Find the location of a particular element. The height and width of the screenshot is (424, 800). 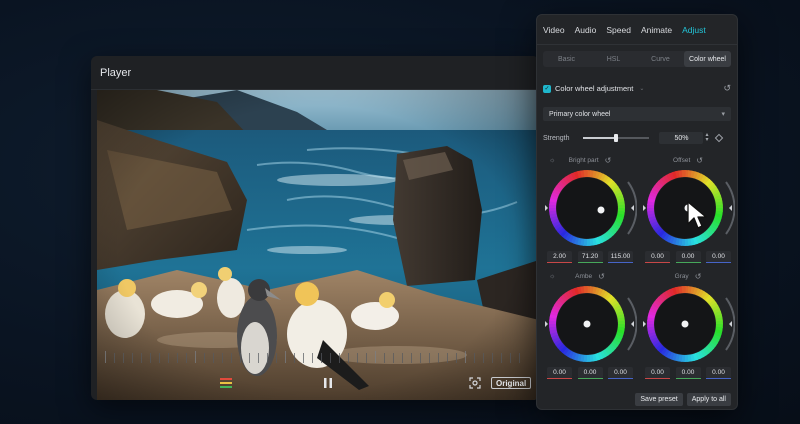

adjust-subtabs: Basic HSL Curve Color wheel is located at coordinates (637, 59).